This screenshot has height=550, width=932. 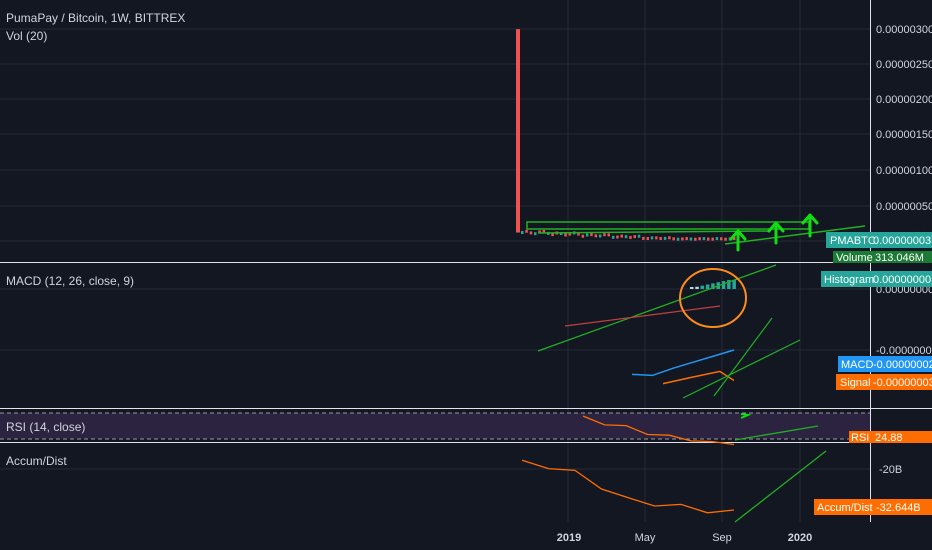 What do you see at coordinates (36, 461) in the screenshot?
I see `accum-label: Accum/Dist` at bounding box center [36, 461].